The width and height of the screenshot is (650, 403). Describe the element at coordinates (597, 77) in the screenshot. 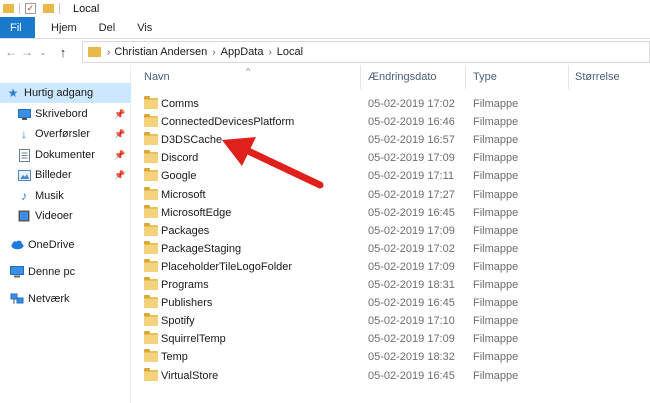

I see `column-header-size: Størrelse` at that location.